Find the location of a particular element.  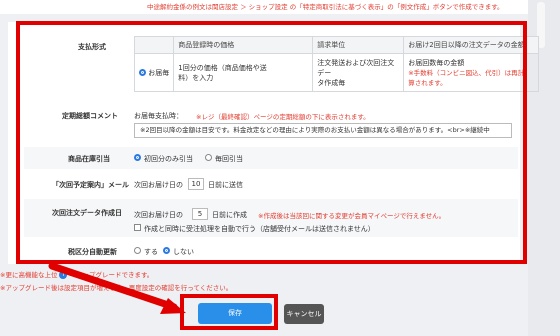

footer-note-1: ※更に高機能な上位 i へアップグレードできます。 is located at coordinates (76, 274).